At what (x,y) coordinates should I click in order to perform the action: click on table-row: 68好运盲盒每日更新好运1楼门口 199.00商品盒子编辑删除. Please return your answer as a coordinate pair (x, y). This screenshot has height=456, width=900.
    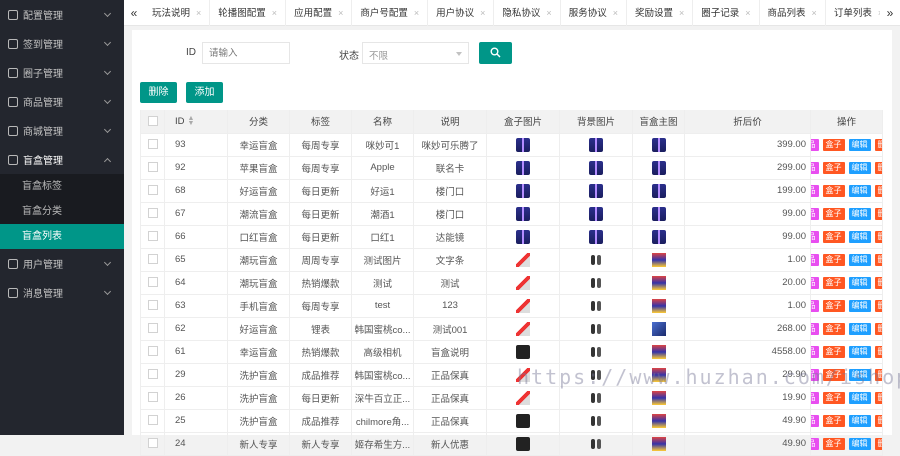
    Looking at the image, I should click on (511, 191).